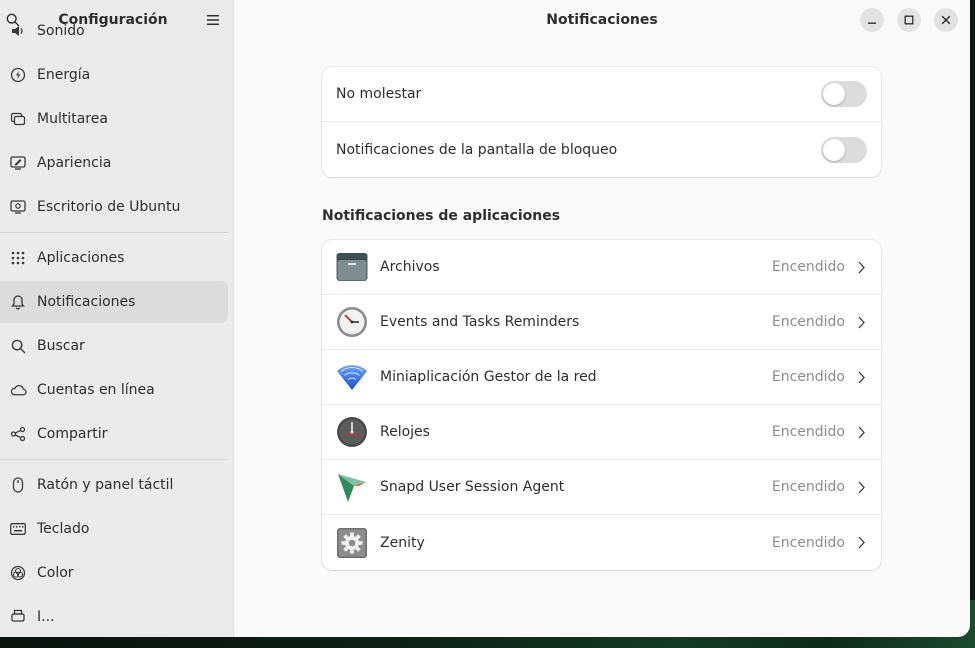 Image resolution: width=975 pixels, height=648 pixels. What do you see at coordinates (72, 119) in the screenshot?
I see `sidebar-item-label: Multitarea` at bounding box center [72, 119].